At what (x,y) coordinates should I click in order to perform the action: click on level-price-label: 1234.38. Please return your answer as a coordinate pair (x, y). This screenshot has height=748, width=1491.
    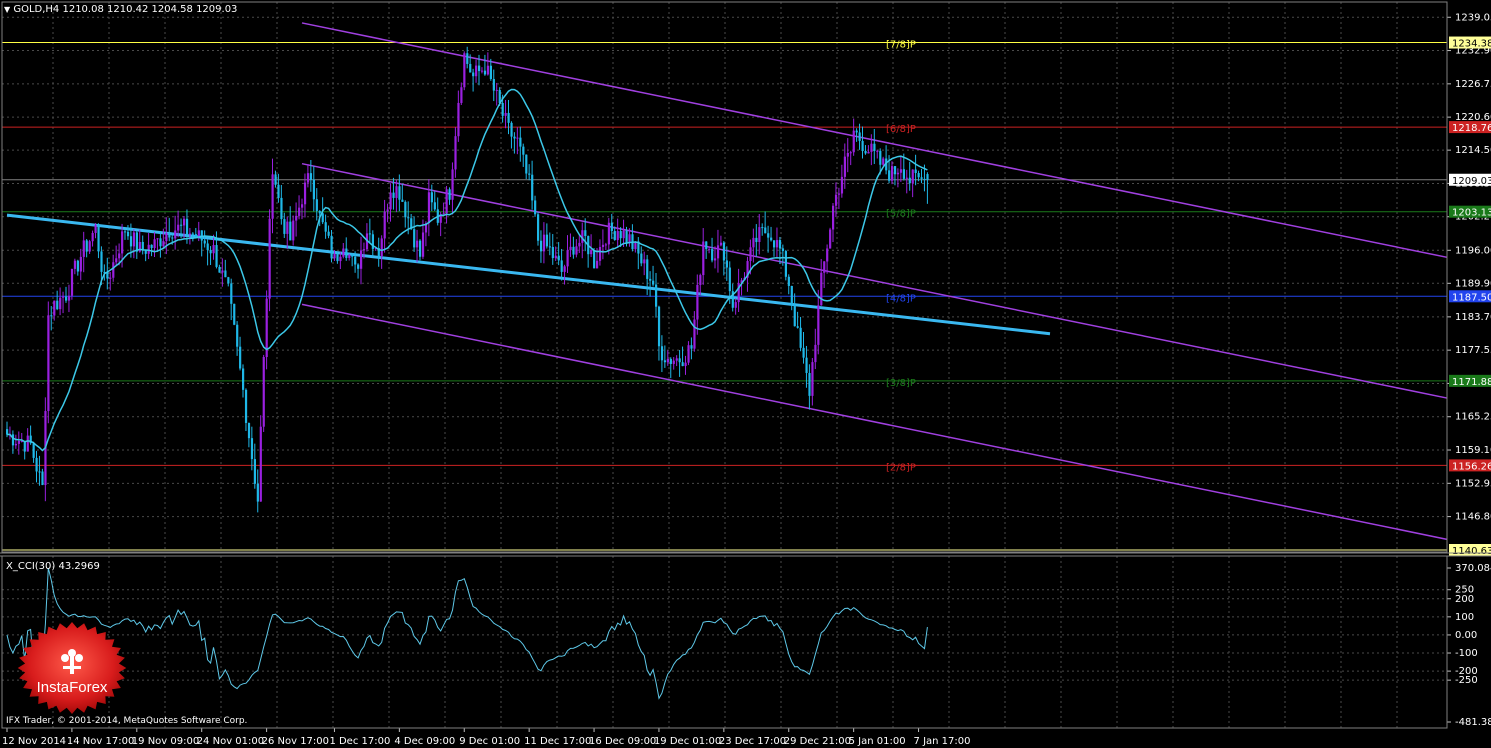
    Looking at the image, I should click on (1471, 44).